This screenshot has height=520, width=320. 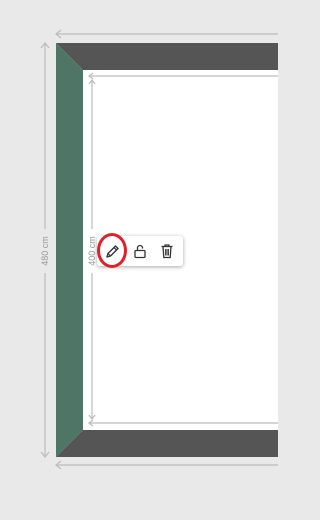 What do you see at coordinates (167, 443) in the screenshot?
I see `bottom-wall` at bounding box center [167, 443].